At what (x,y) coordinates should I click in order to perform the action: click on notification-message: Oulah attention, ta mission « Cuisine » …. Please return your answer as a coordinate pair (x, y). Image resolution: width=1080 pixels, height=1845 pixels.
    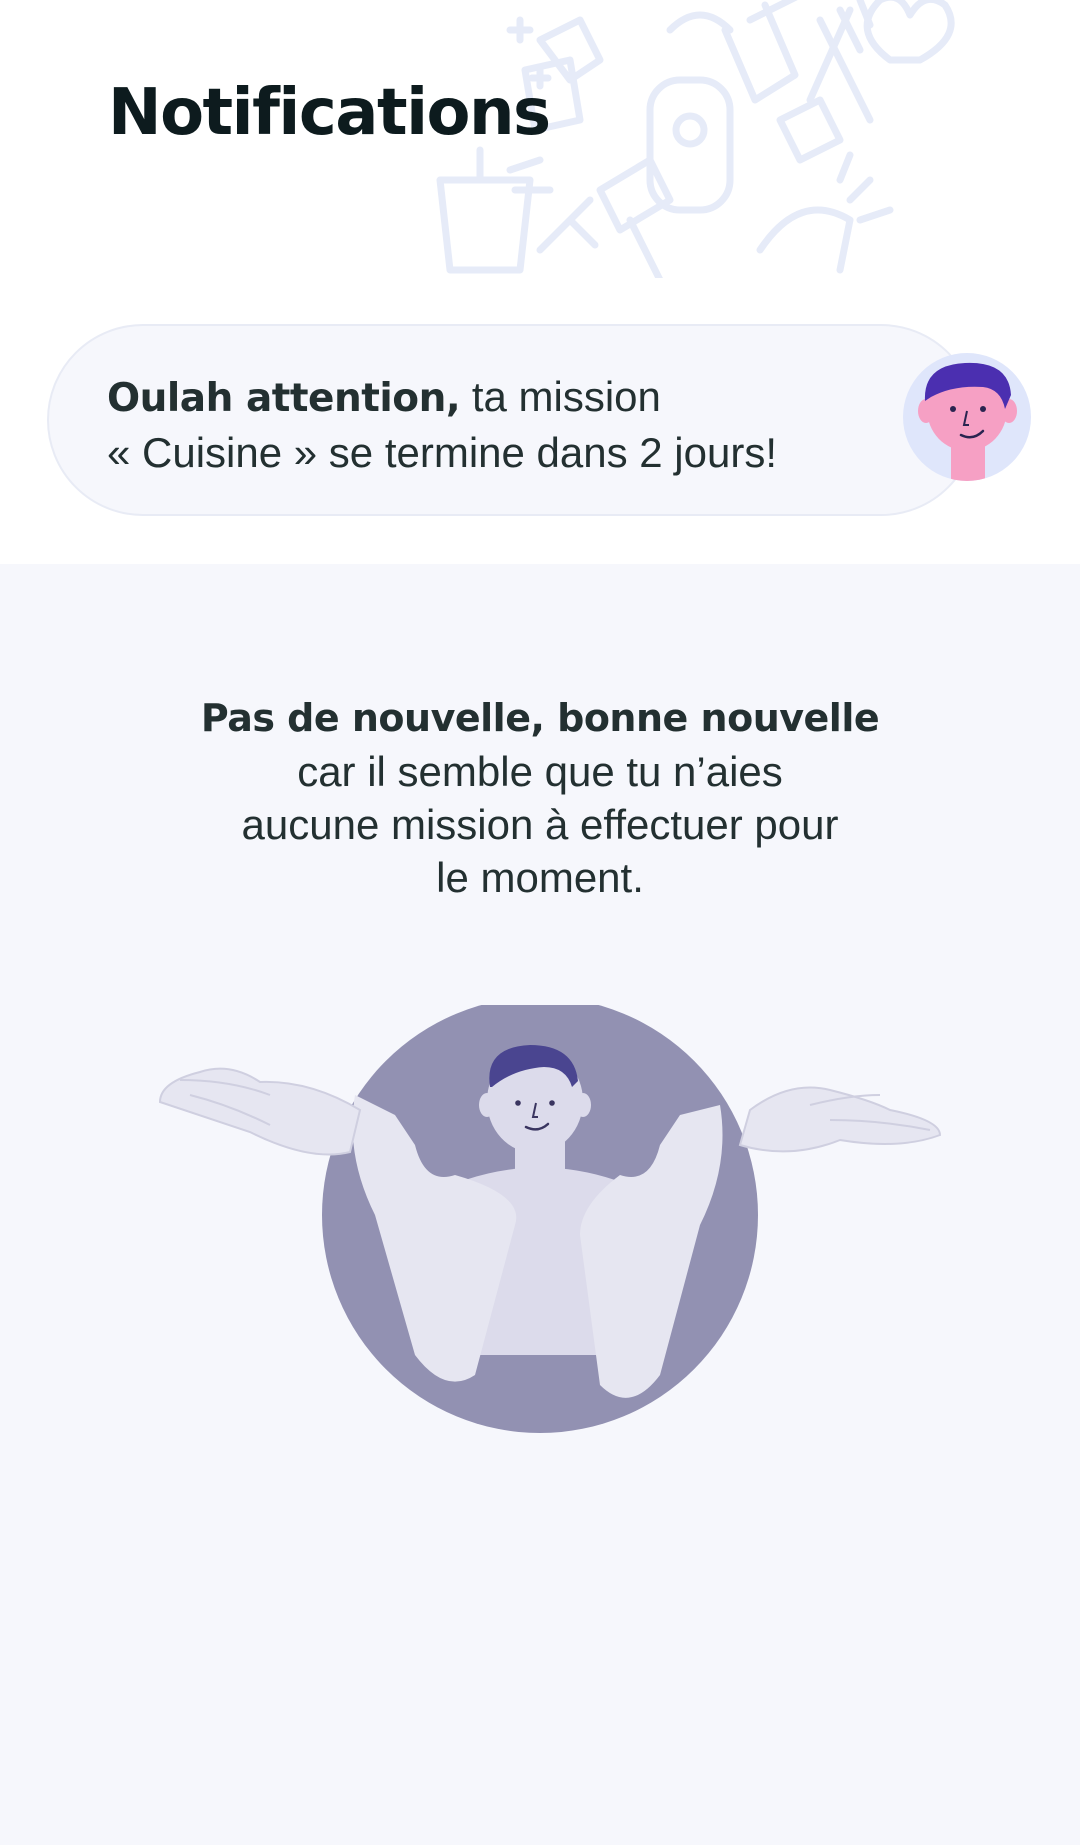
    Looking at the image, I should click on (487, 425).